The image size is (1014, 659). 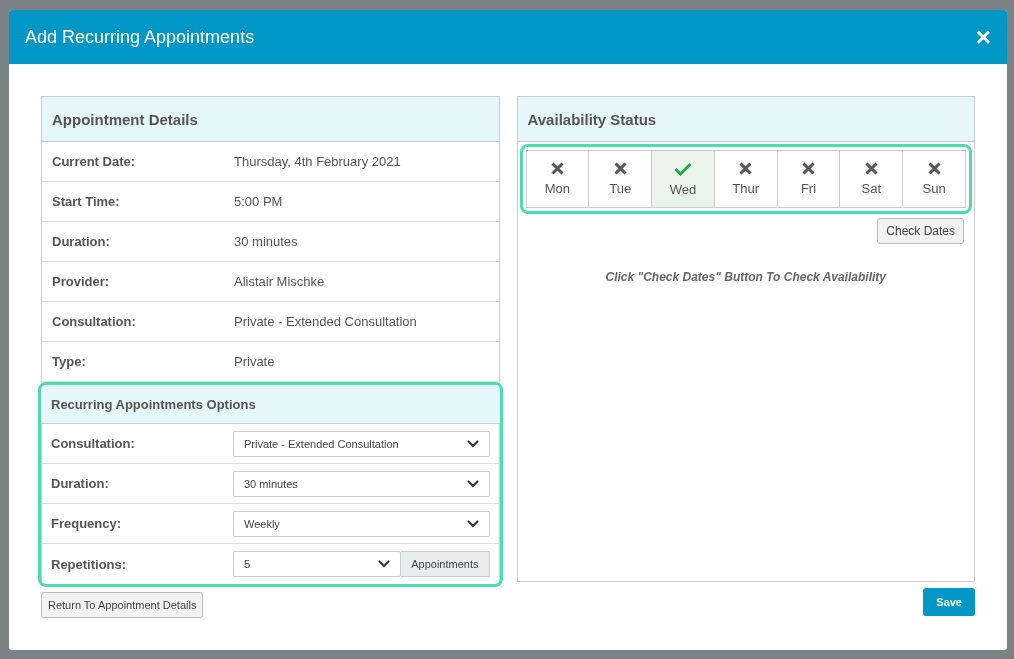 I want to click on field-label: Repetitions:, so click(x=89, y=564).